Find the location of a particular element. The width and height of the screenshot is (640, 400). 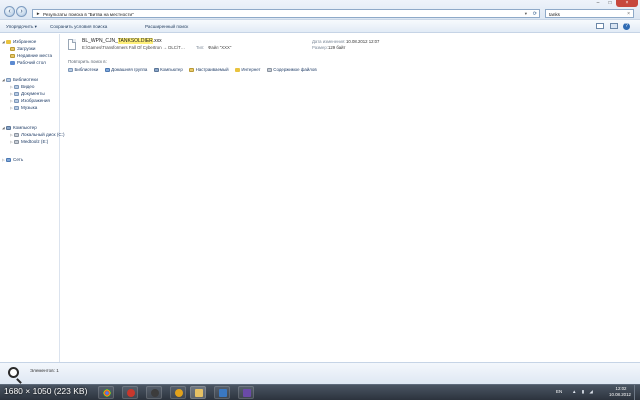

search-again-libraries: Библиотеки is located at coordinates (83, 69).